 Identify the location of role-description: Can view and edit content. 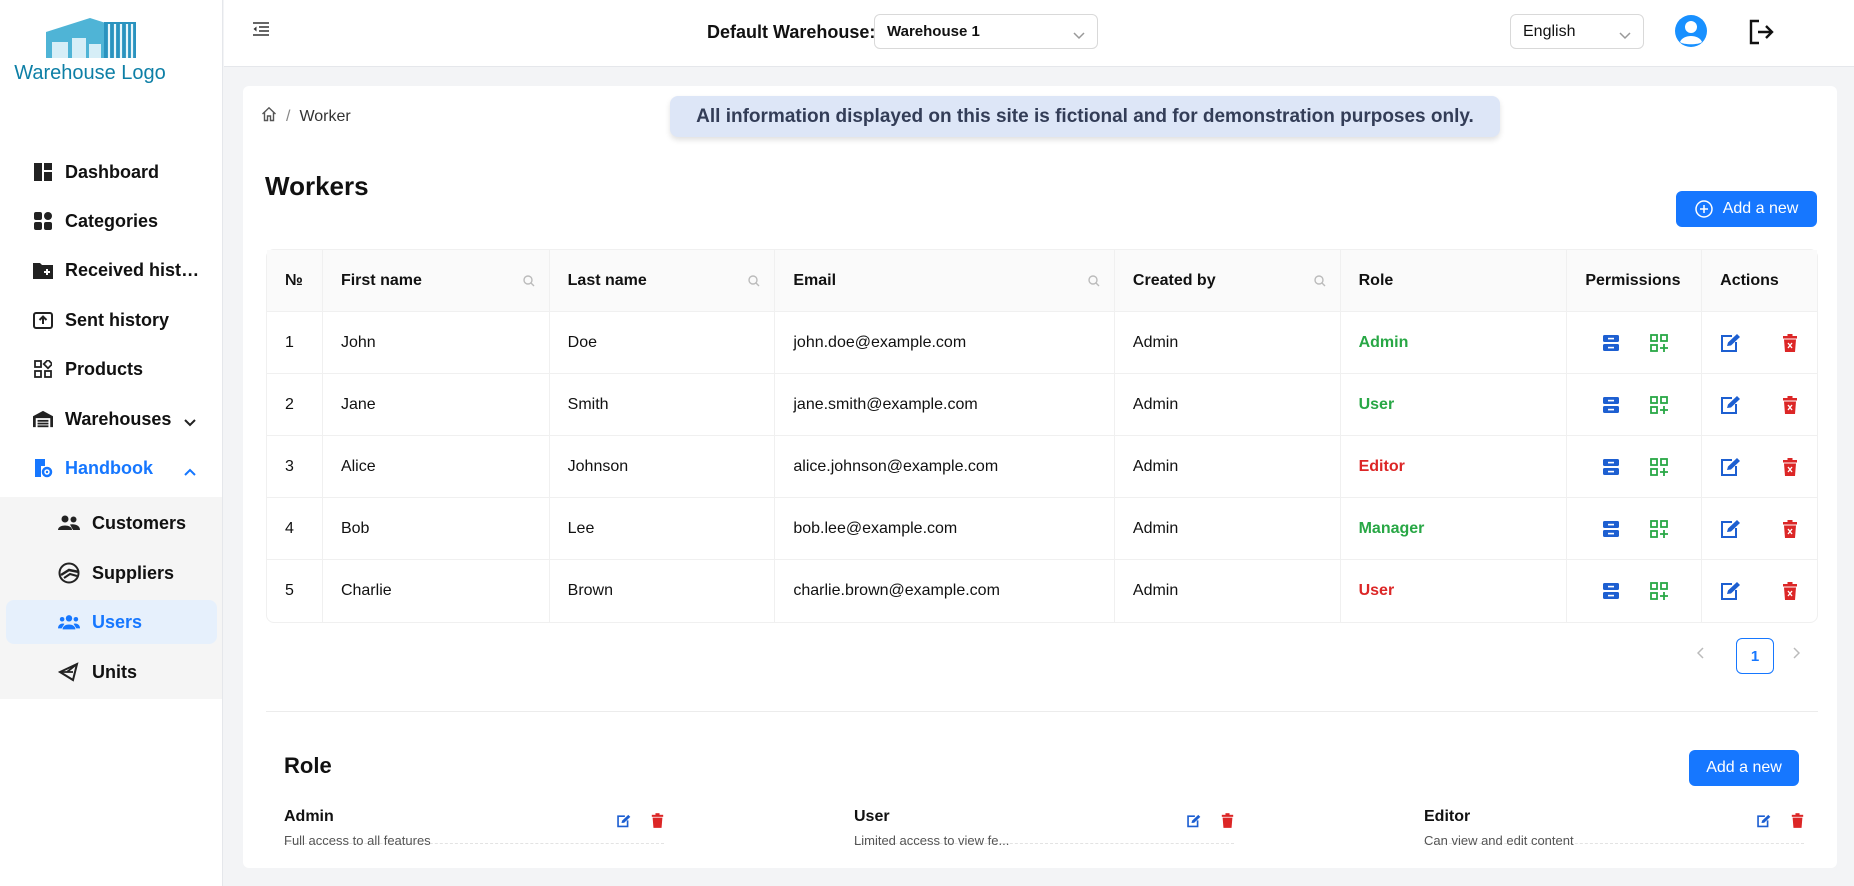
(1499, 840).